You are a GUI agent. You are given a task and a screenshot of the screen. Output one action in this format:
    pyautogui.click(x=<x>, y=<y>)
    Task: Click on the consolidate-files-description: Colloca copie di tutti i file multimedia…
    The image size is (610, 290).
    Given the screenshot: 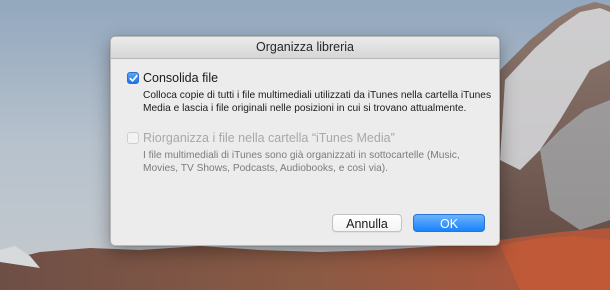 What is the action you would take?
    pyautogui.click(x=317, y=102)
    